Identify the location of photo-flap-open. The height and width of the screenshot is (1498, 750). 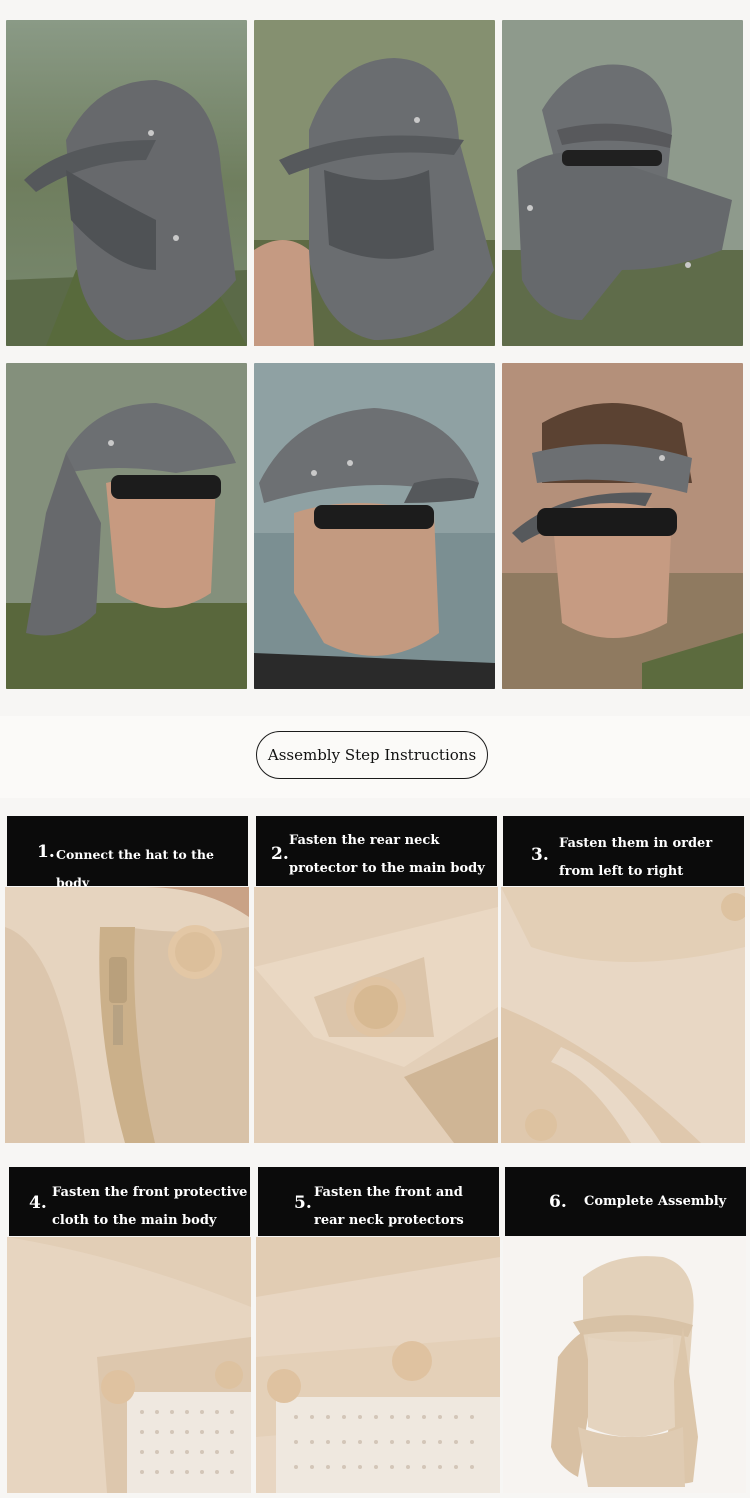
(622, 183).